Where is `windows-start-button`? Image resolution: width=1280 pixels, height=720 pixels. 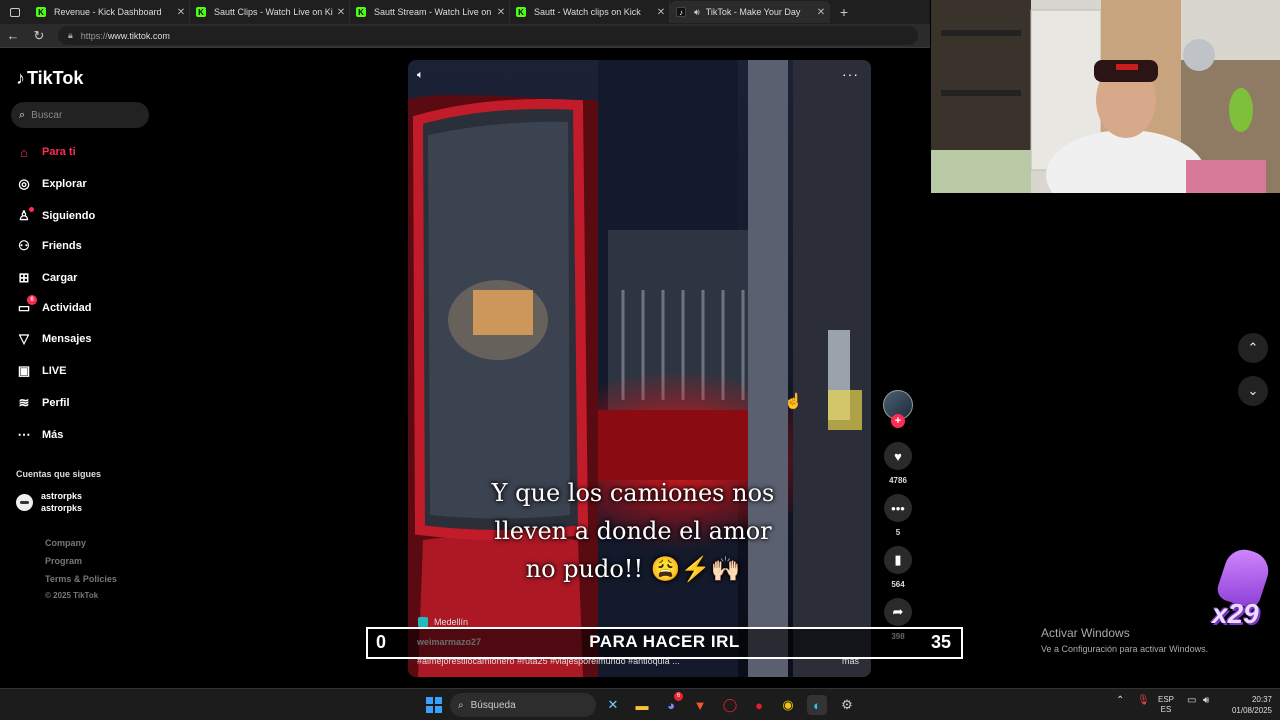
windows-start-button is located at coordinates (434, 705).